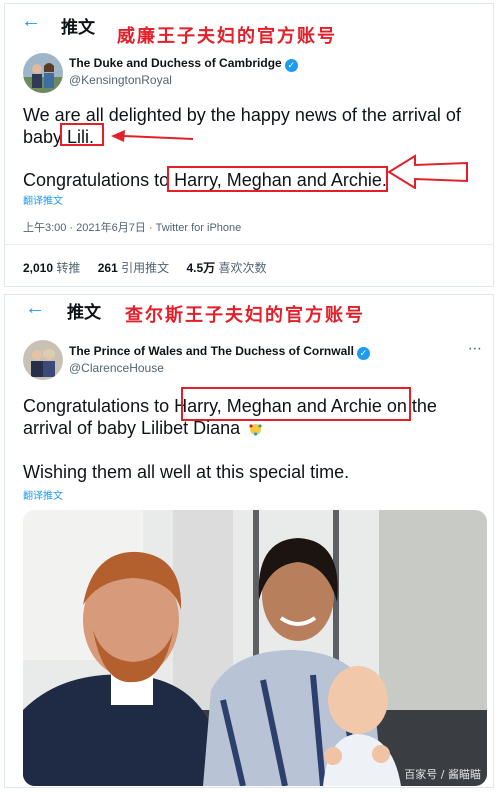 This screenshot has width=500, height=792. What do you see at coordinates (245, 315) in the screenshot?
I see `annotation-caption: 查尔斯王子夫妇的官方账号` at bounding box center [245, 315].